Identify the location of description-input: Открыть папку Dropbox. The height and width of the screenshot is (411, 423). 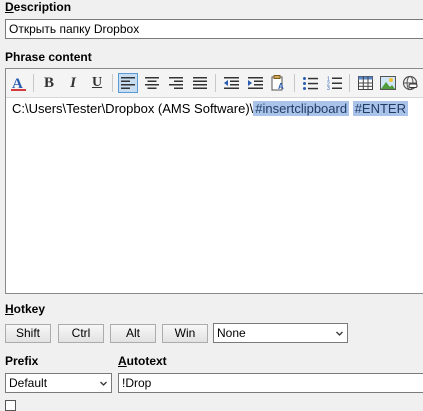
(214, 29).